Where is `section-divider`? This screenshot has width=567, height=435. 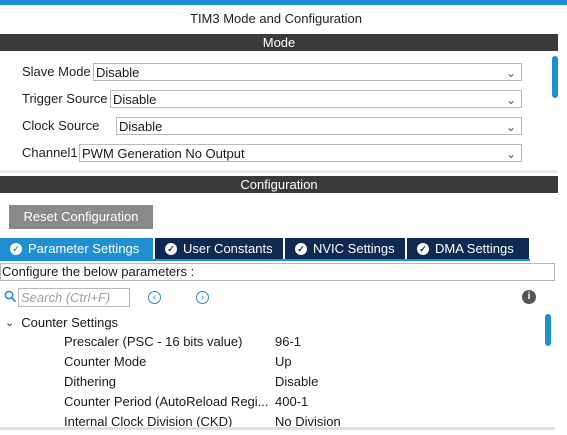 section-divider is located at coordinates (279, 171).